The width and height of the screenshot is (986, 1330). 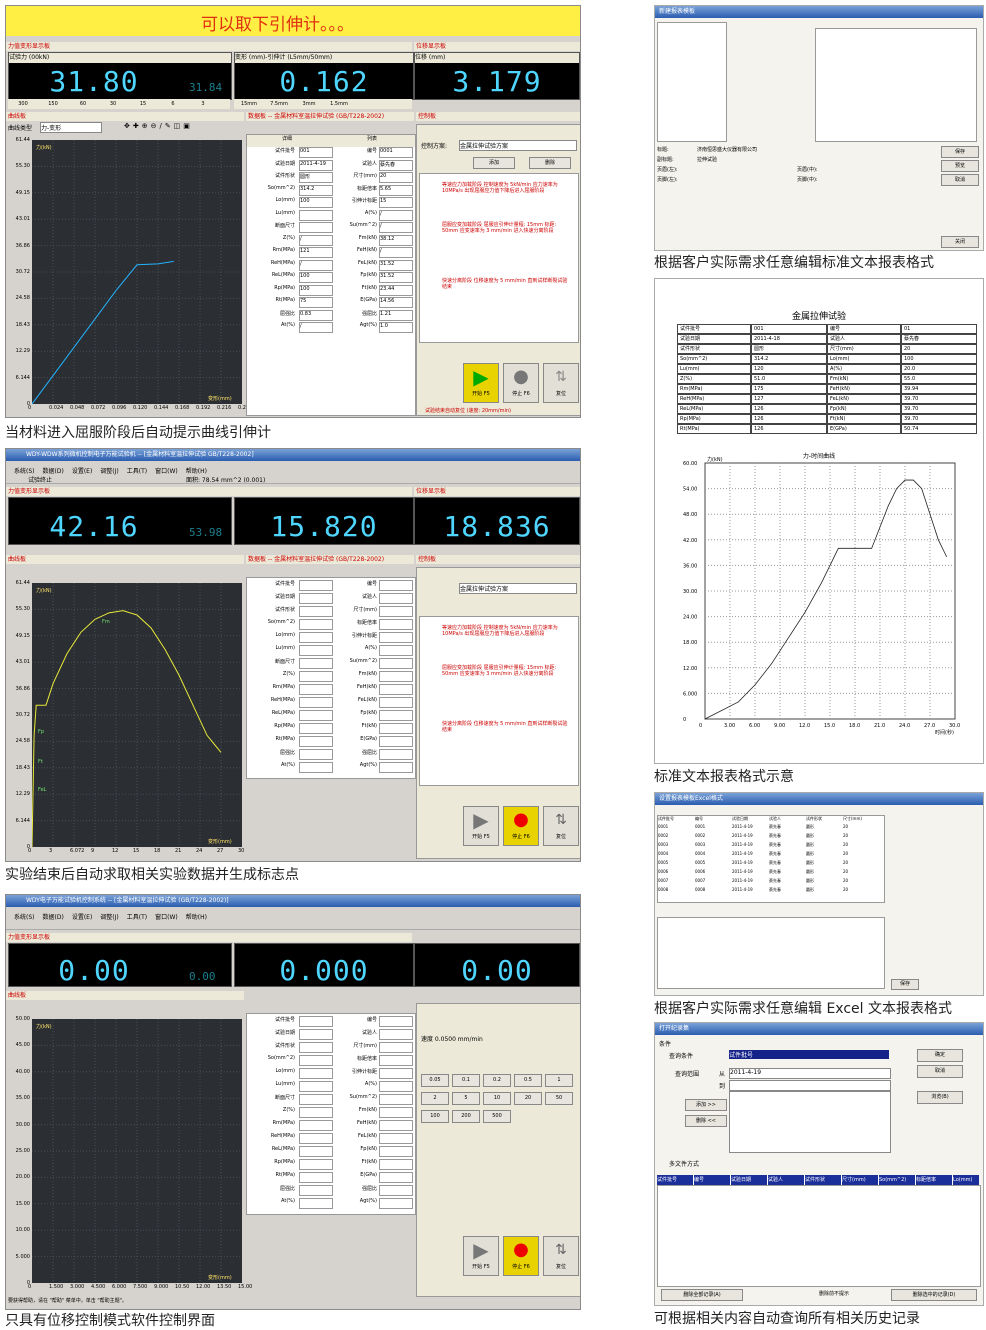 I want to click on field-value: 1.21, so click(x=396, y=315).